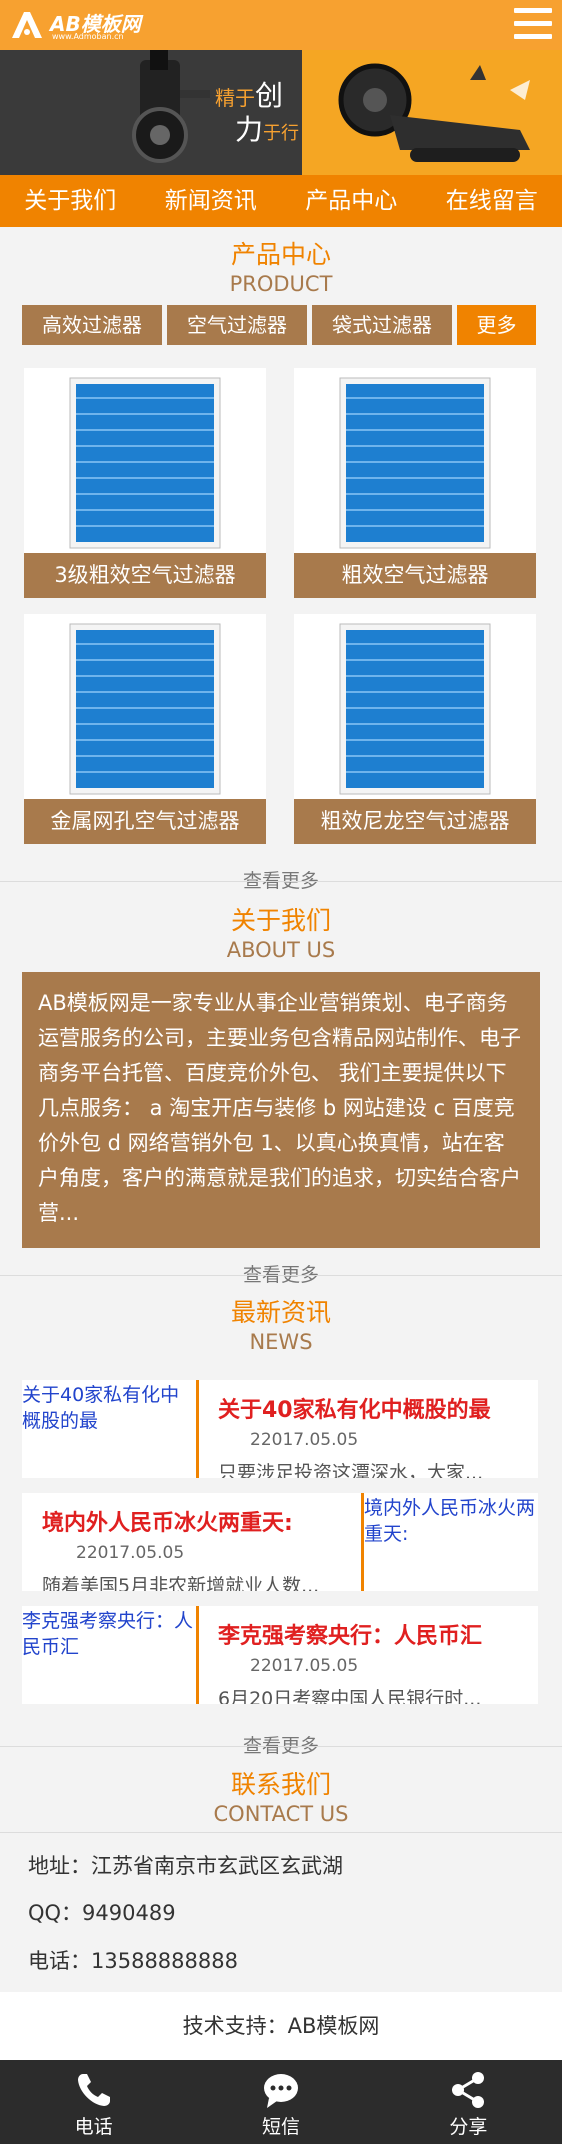 The image size is (562, 2144). Describe the element at coordinates (382, 325) in the screenshot. I see `tab-bag-filter: 袋式过滤器` at that location.